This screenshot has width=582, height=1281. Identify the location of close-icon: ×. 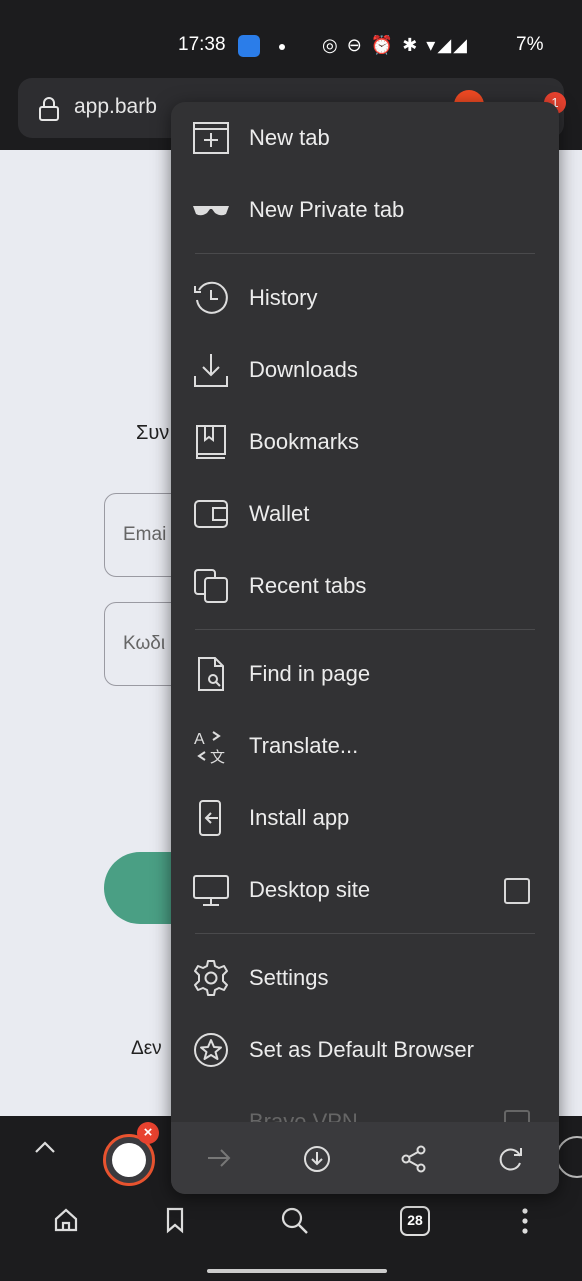
(148, 1133).